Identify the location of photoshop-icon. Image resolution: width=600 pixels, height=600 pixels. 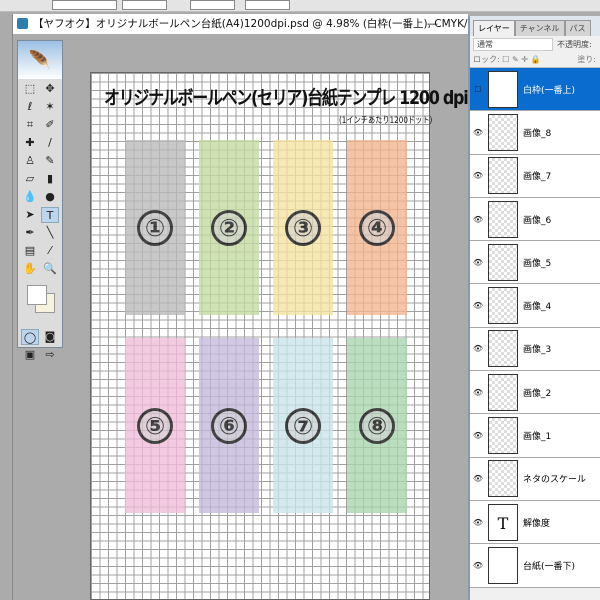
(22, 23).